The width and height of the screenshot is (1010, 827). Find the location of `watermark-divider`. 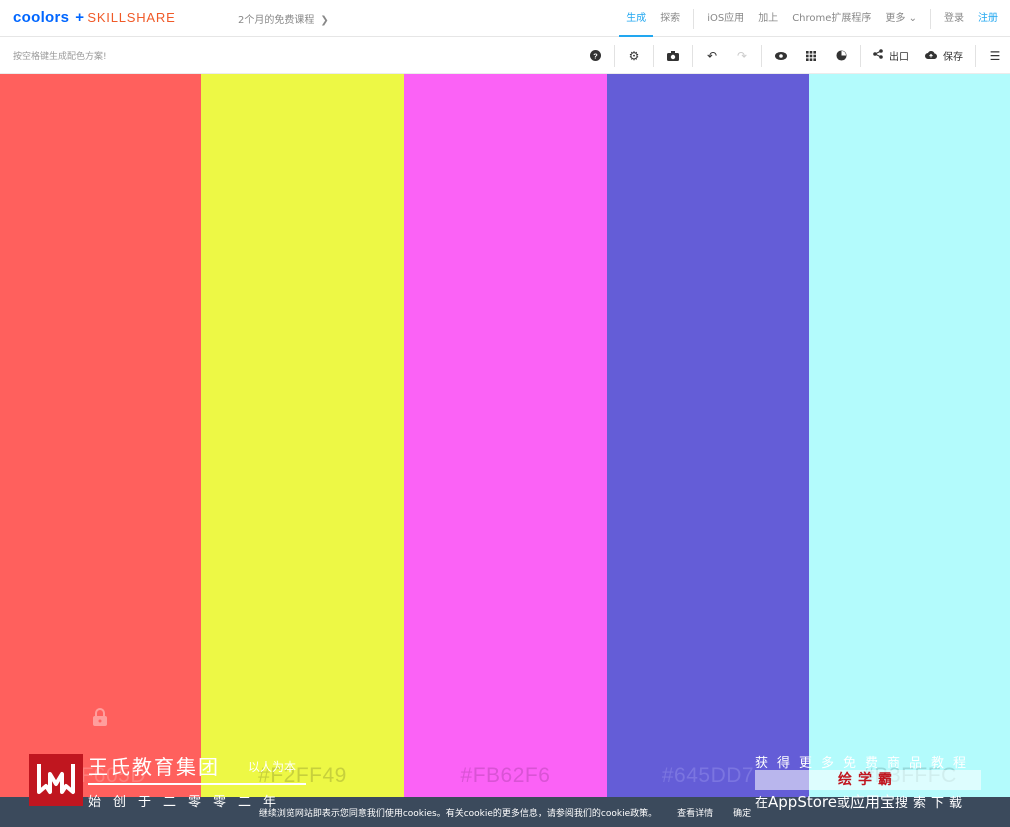

watermark-divider is located at coordinates (197, 784).